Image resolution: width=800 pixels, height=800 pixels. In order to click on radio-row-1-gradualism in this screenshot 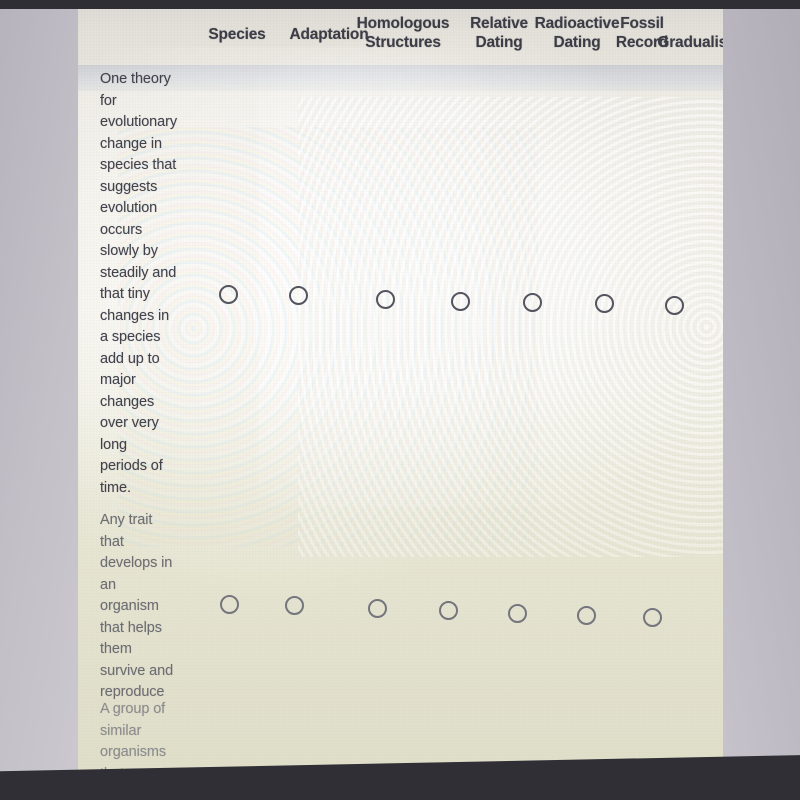, I will do `click(674, 305)`.